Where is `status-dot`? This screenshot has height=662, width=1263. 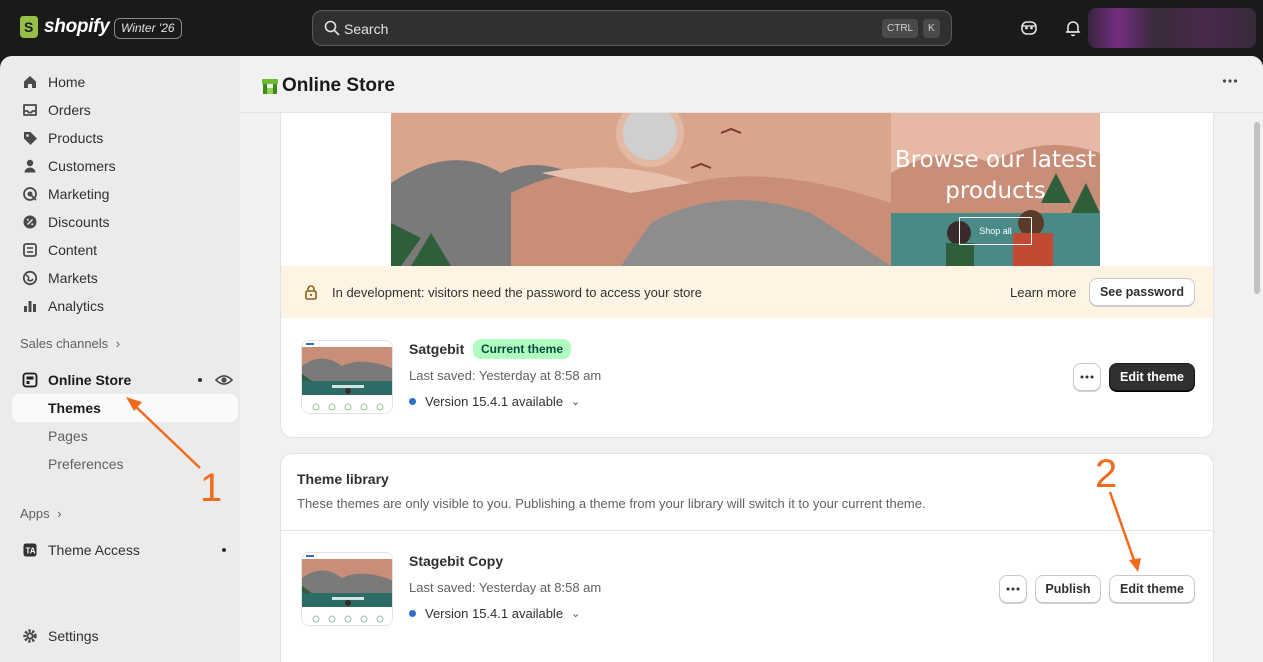
status-dot is located at coordinates (224, 550).